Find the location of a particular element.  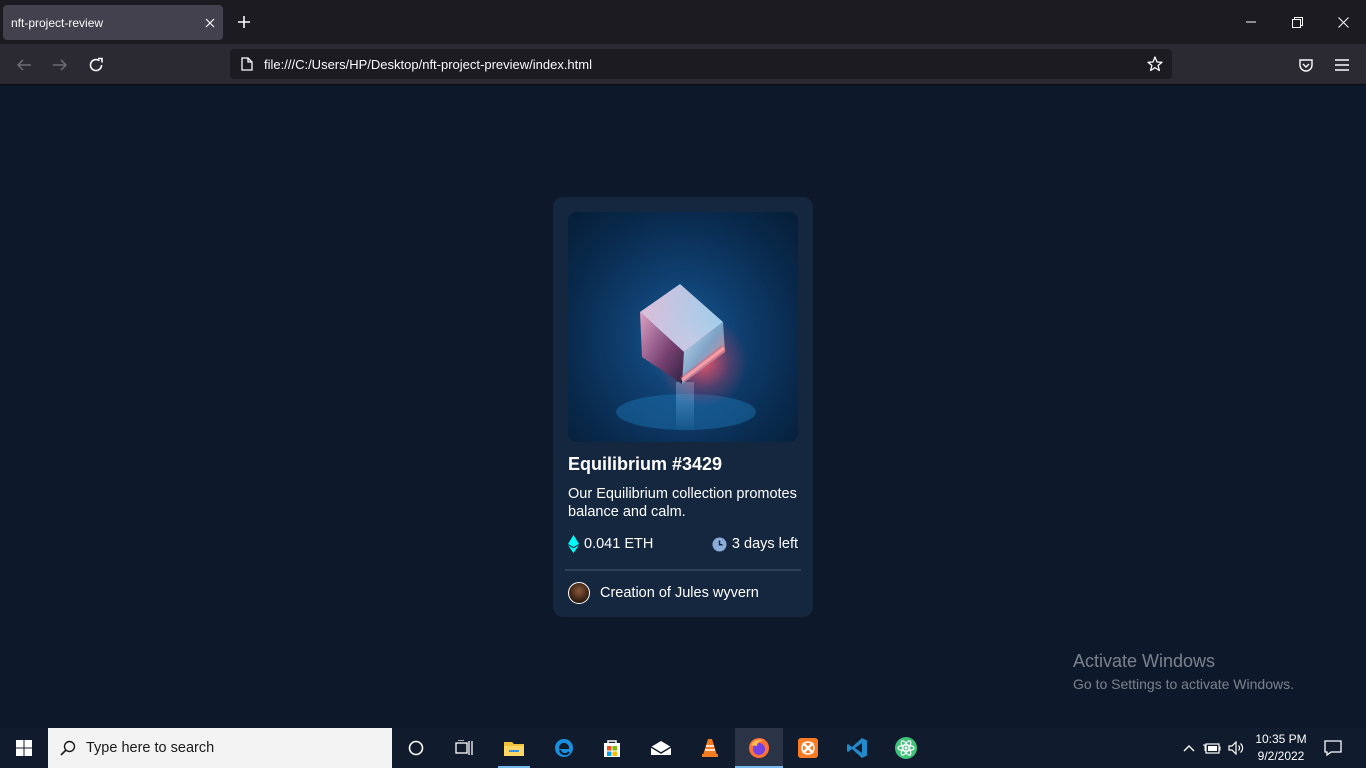

tab-active: nft-project-review is located at coordinates (113, 22).